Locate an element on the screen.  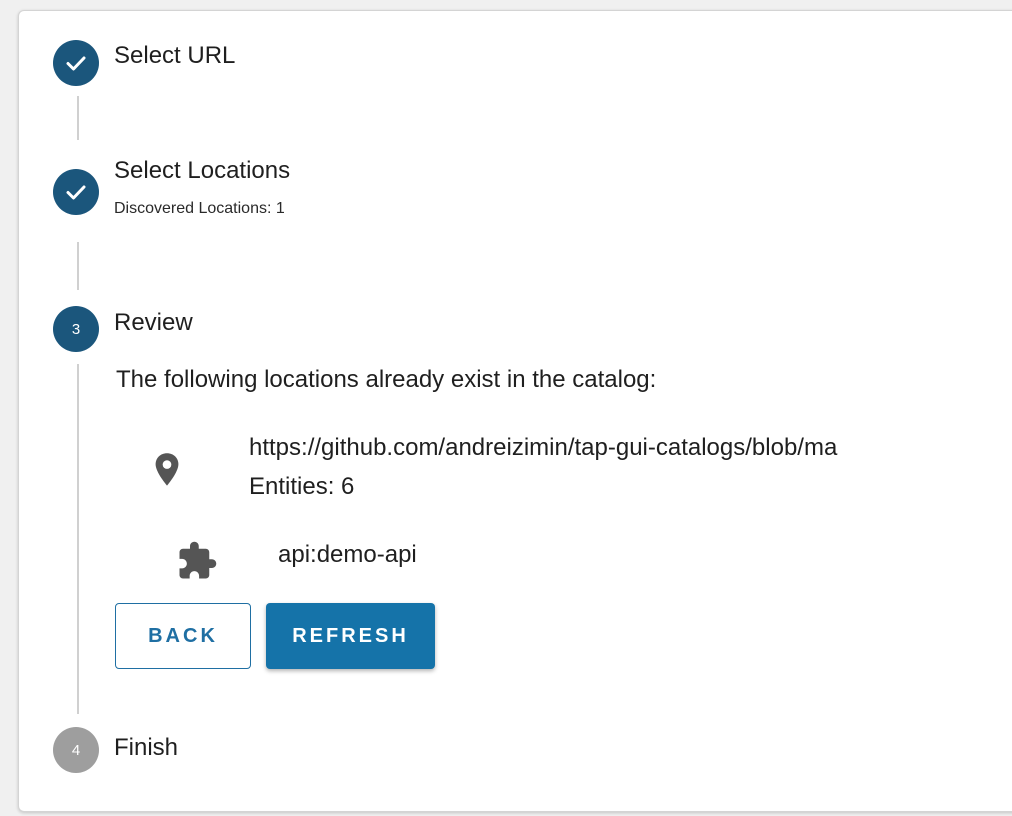
step-1-title: Select URL is located at coordinates (175, 55).